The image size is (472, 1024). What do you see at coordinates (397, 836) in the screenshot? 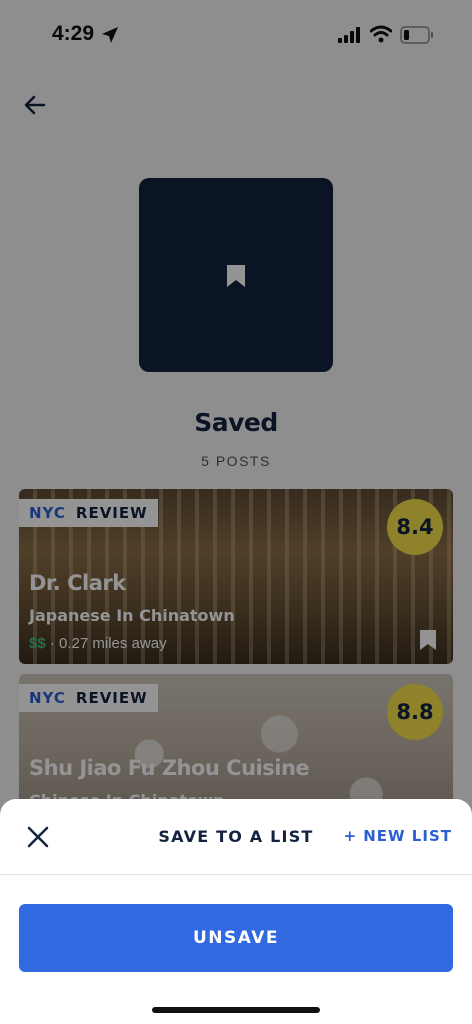
I see `new-list-button: + NEW LIST` at bounding box center [397, 836].